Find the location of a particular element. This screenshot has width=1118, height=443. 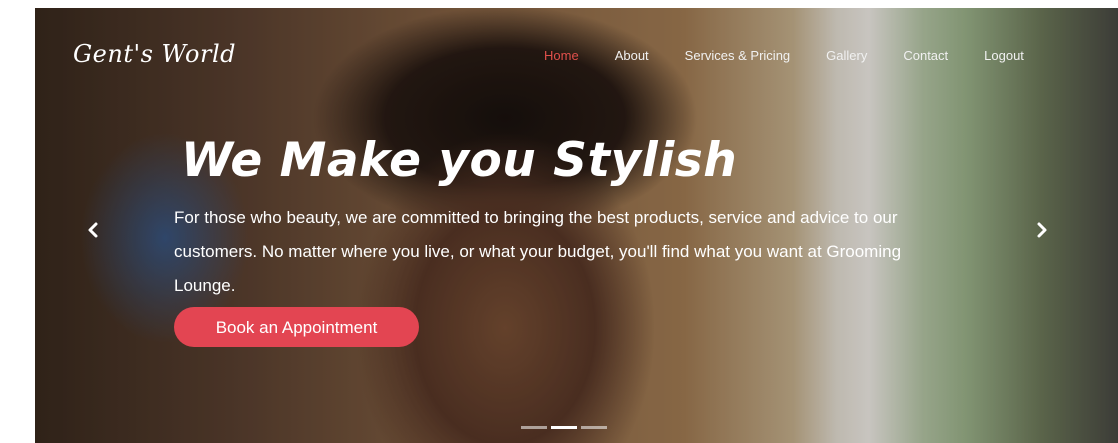

carousel-prev-button is located at coordinates (93, 230).